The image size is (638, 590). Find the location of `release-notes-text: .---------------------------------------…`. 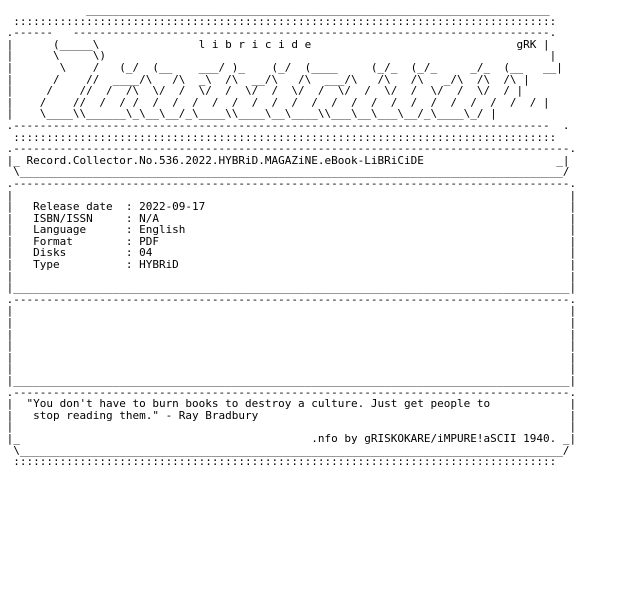

release-notes-text: .---------------------------------------… is located at coordinates (291, 339).